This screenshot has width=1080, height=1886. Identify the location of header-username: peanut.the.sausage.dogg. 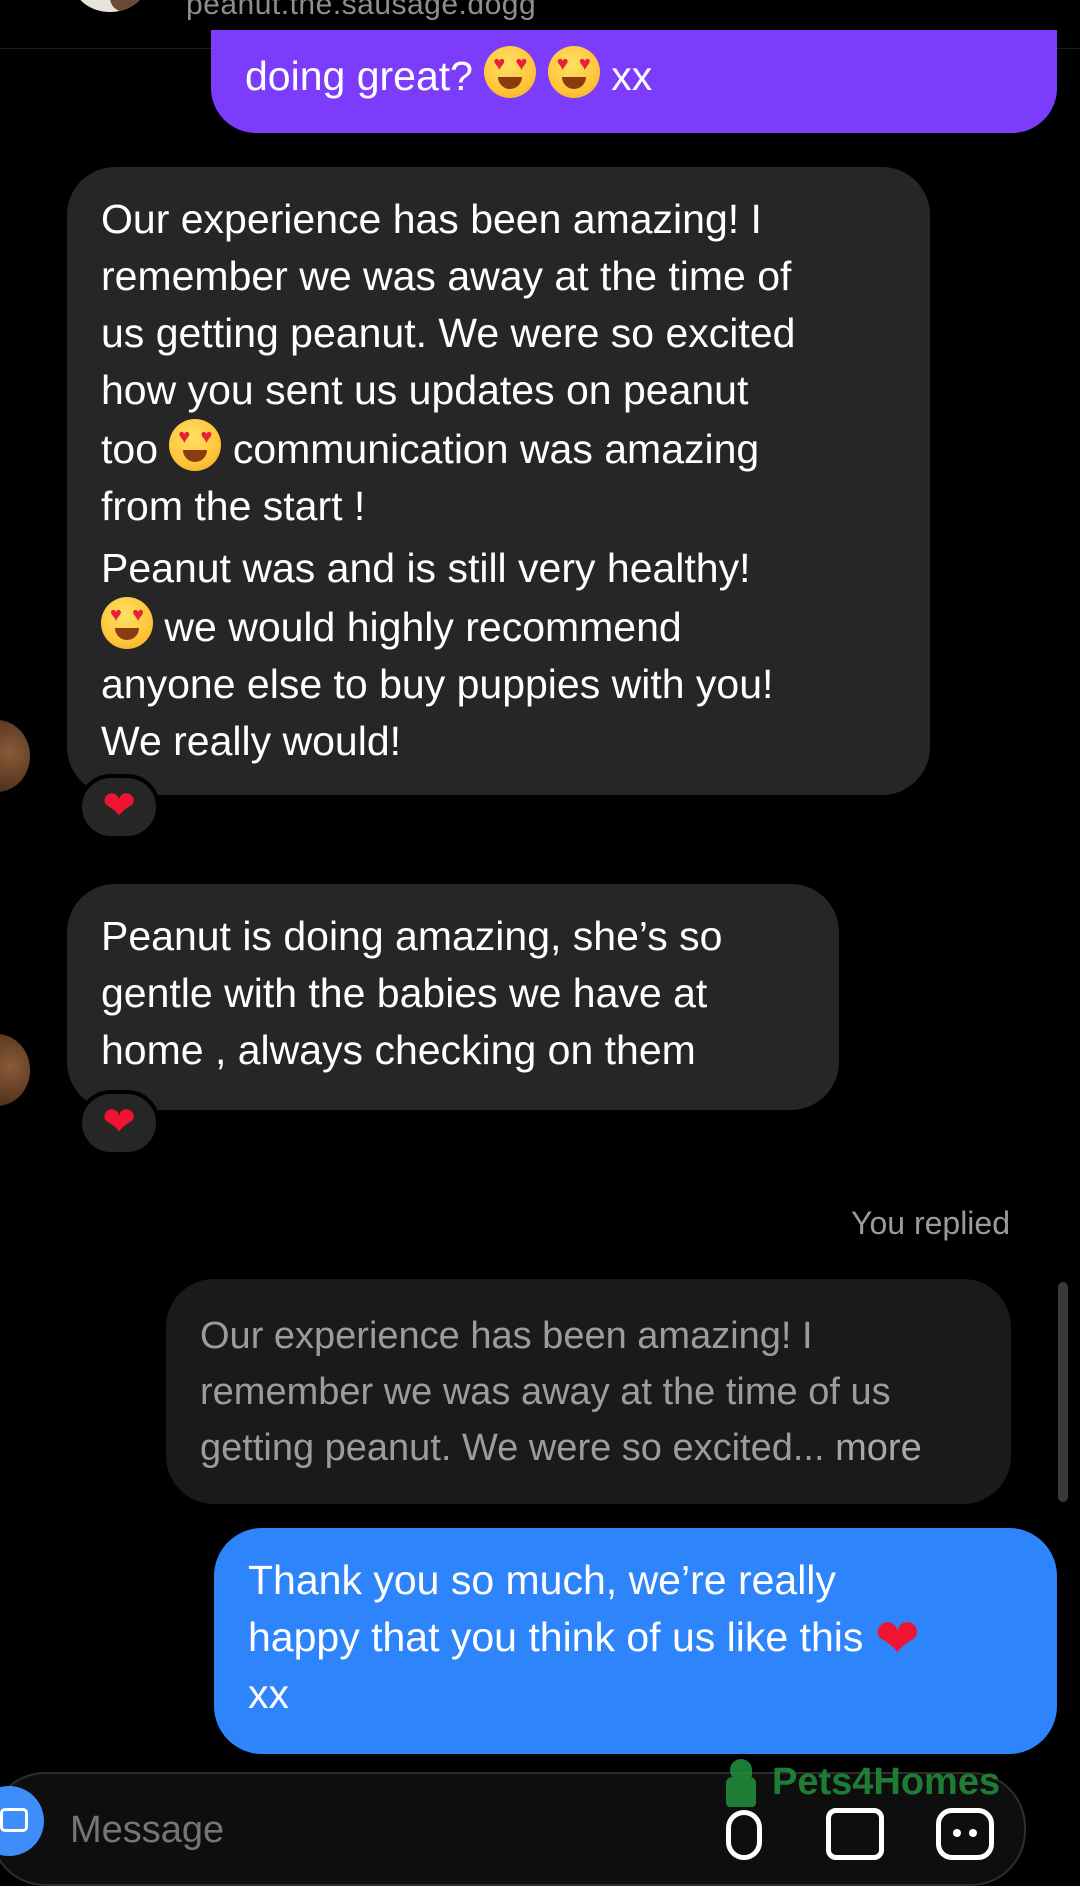
(361, 11).